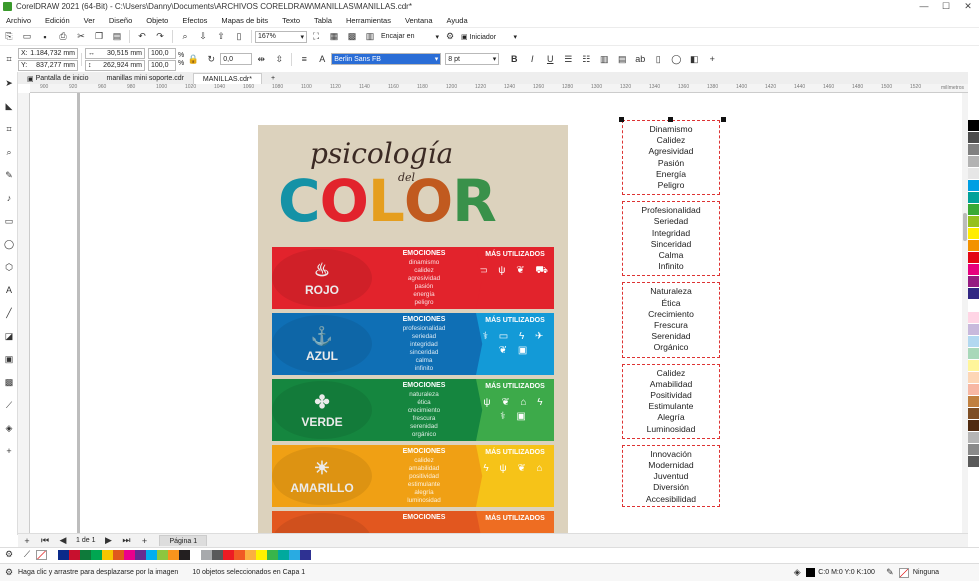 This screenshot has height=581, width=979. What do you see at coordinates (694, 59) in the screenshot?
I see `fill-icon: ◧` at bounding box center [694, 59].